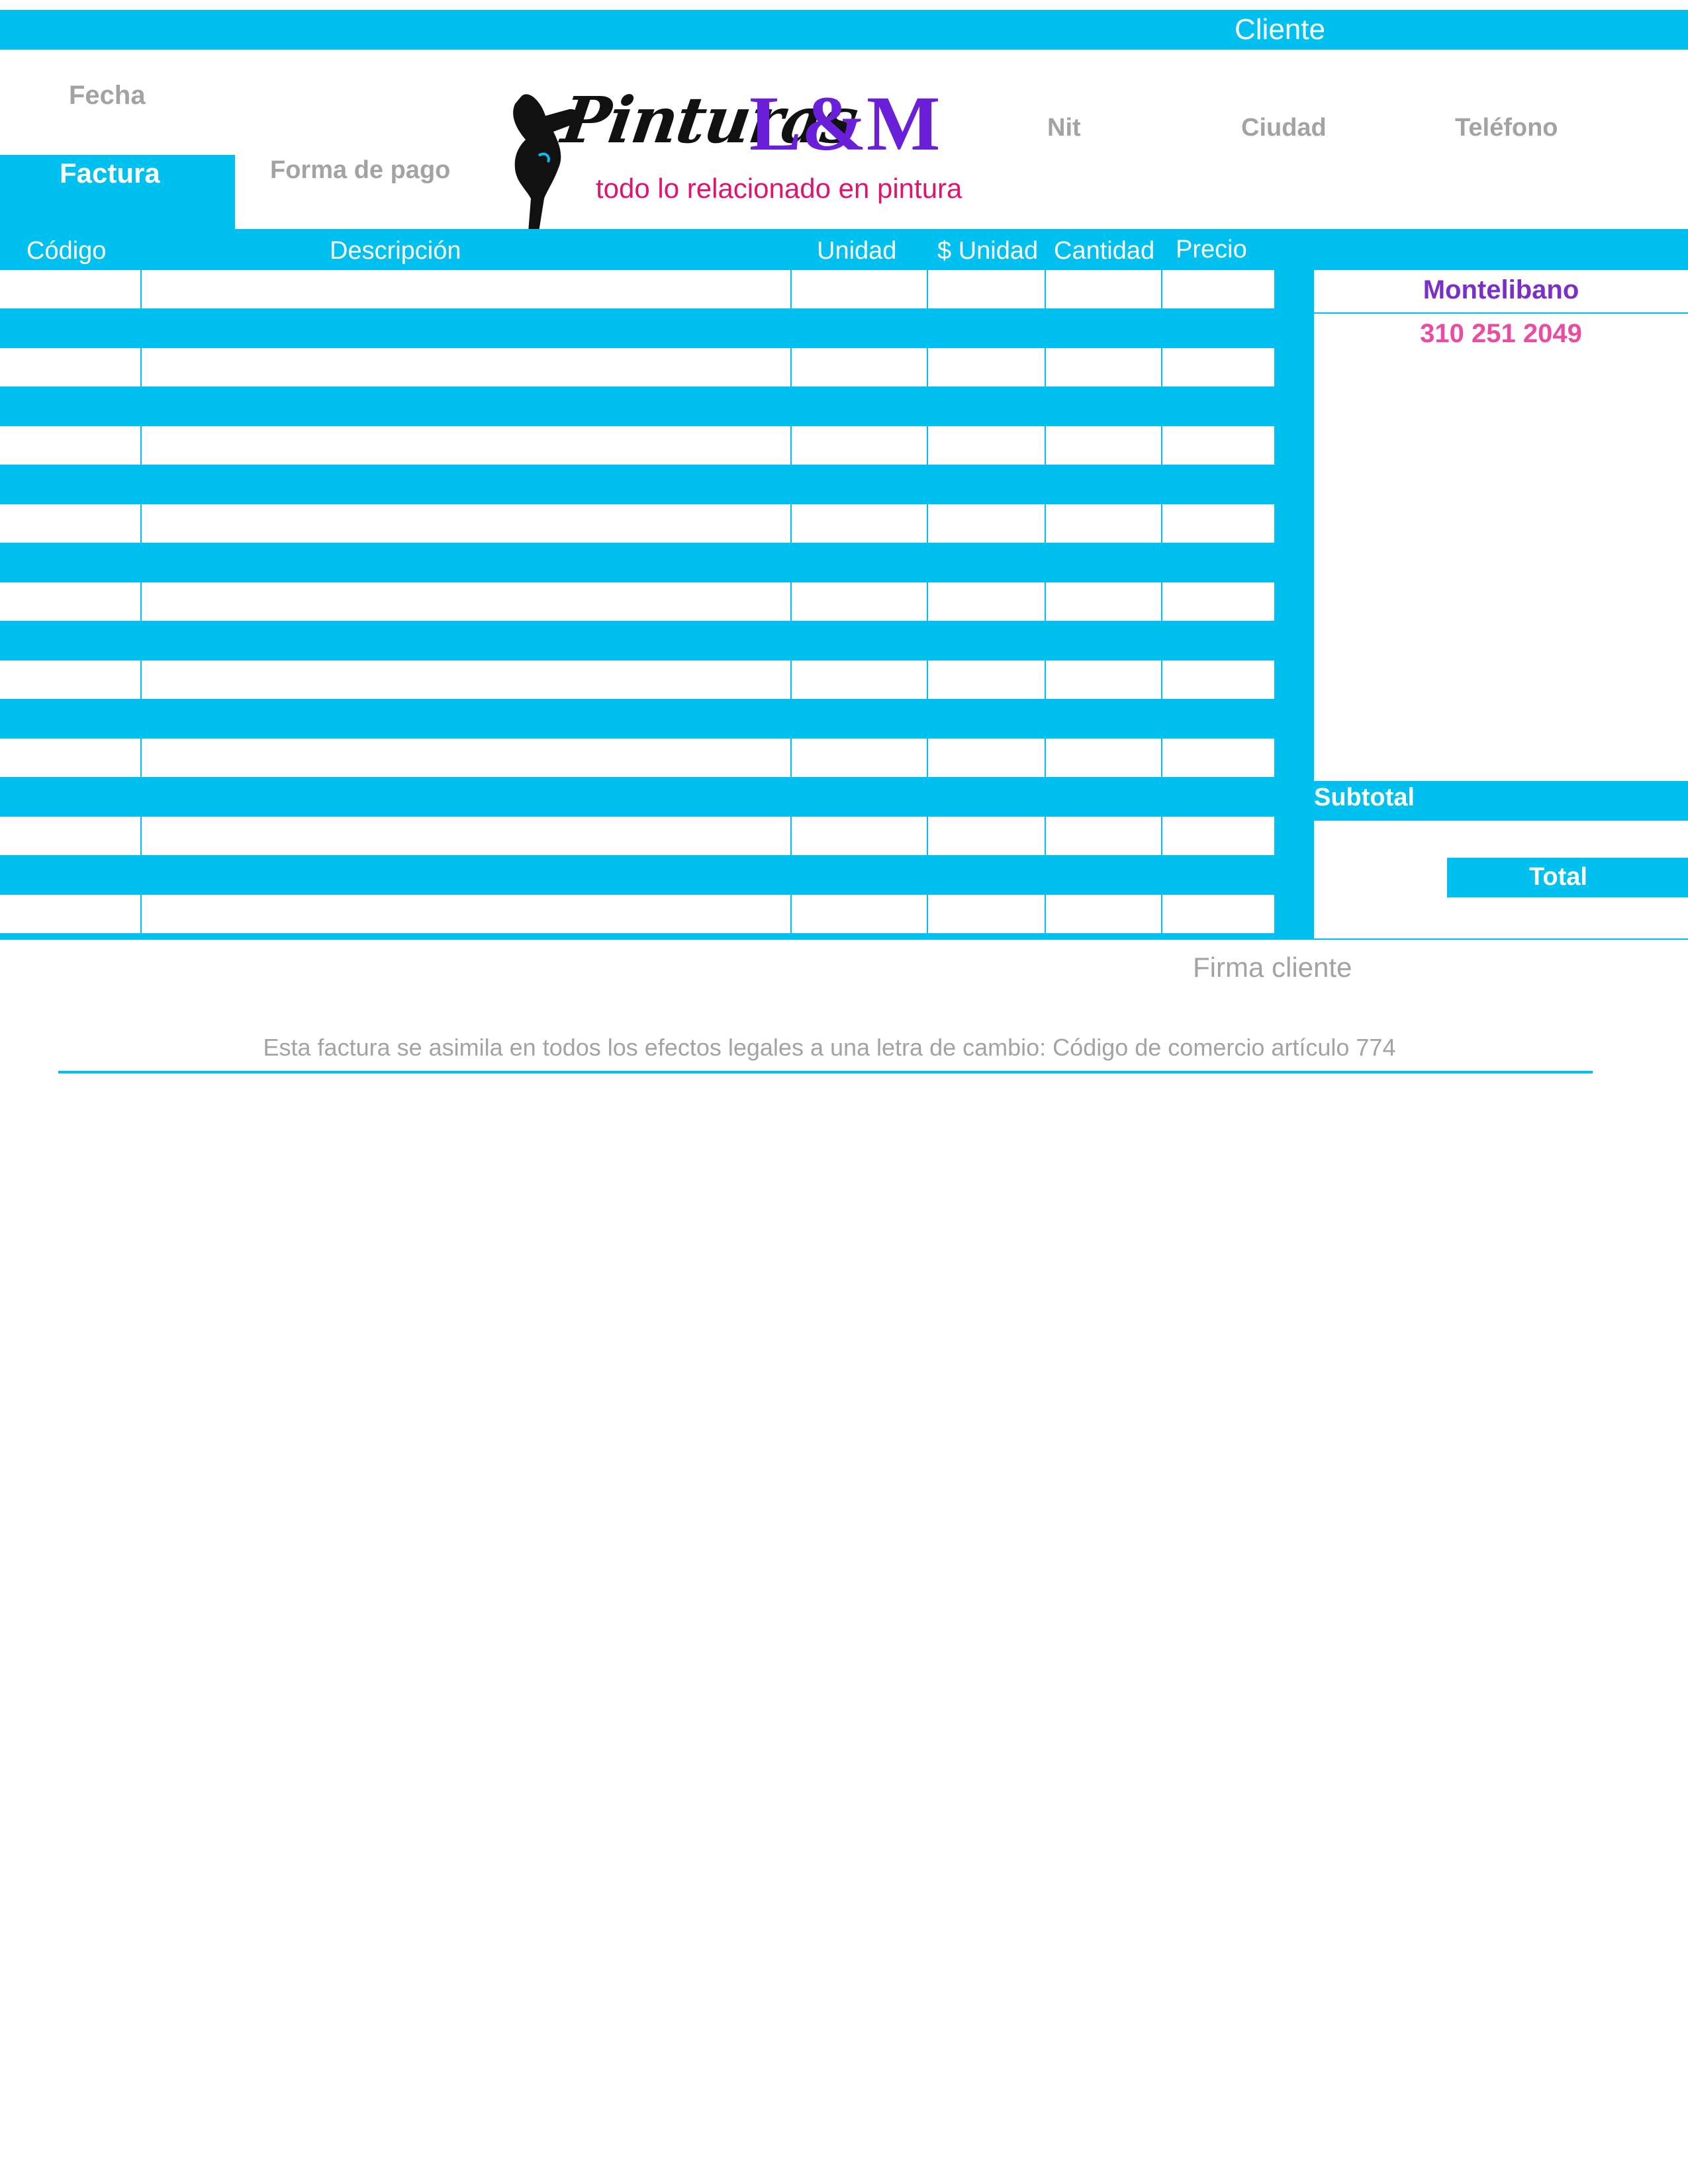 The image size is (1688, 2184). I want to click on nit-label: Nit, so click(1064, 128).